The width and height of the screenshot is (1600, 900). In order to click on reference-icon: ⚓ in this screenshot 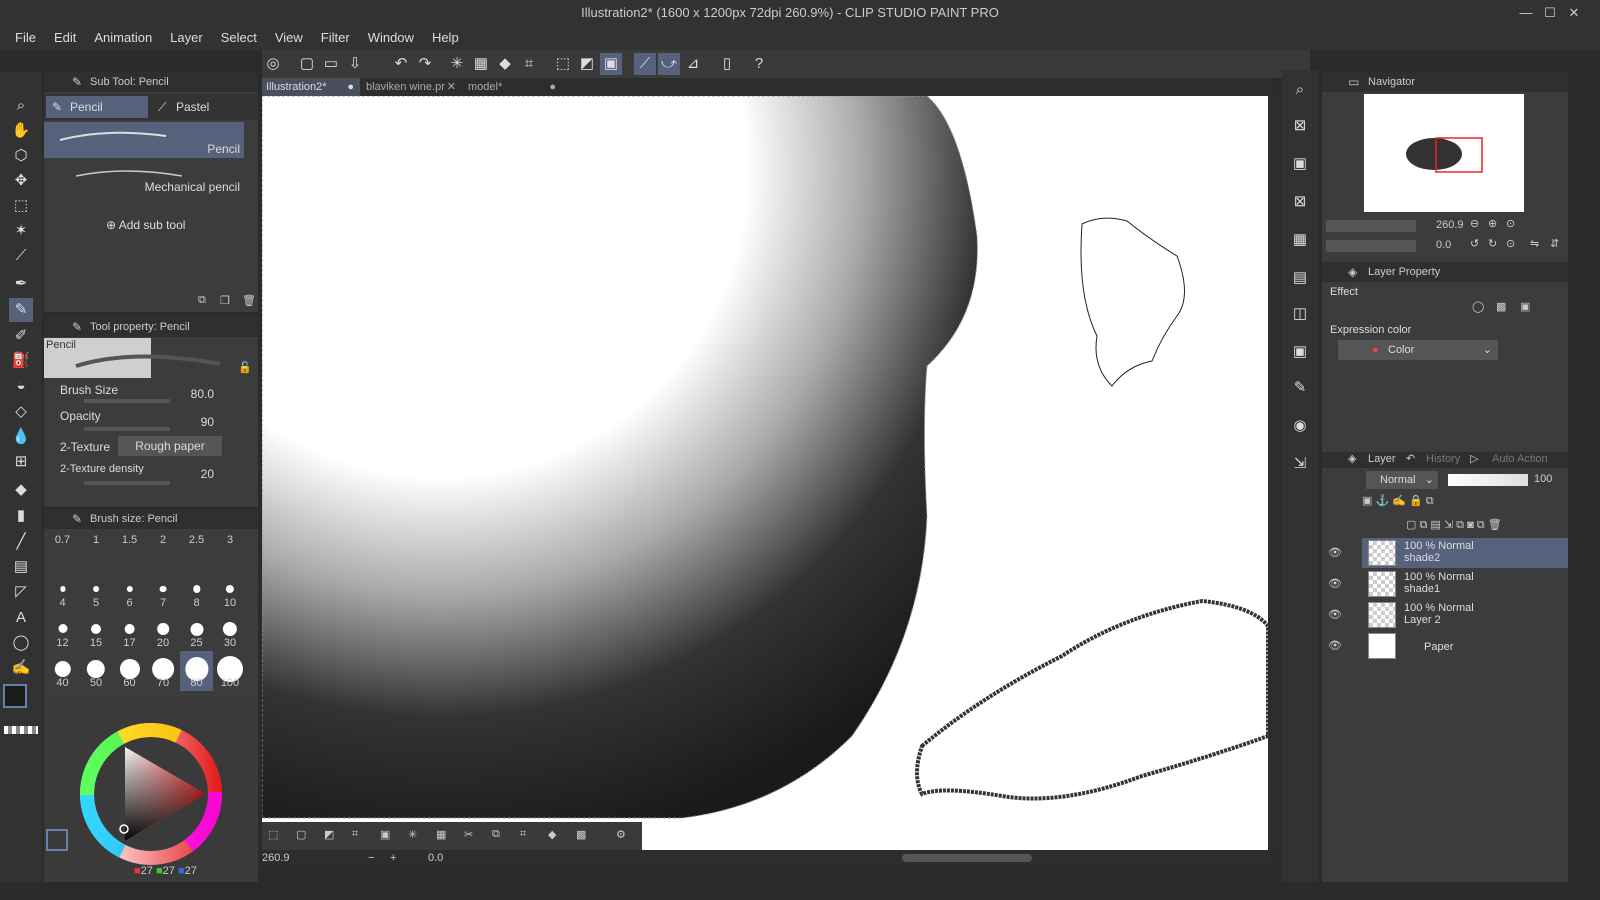, I will do `click(1382, 501)`.